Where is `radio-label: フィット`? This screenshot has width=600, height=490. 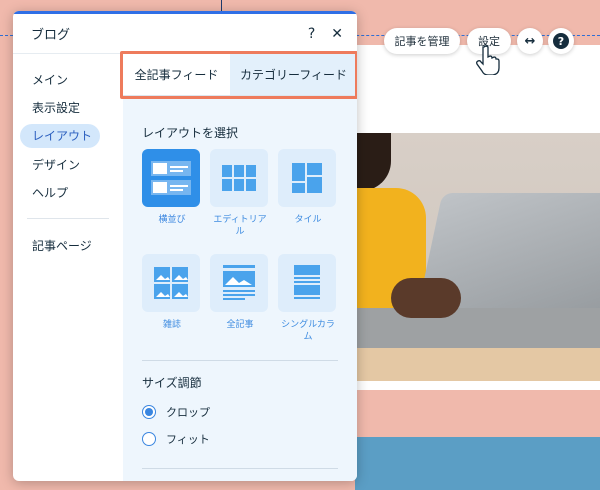 radio-label: フィット is located at coordinates (188, 439).